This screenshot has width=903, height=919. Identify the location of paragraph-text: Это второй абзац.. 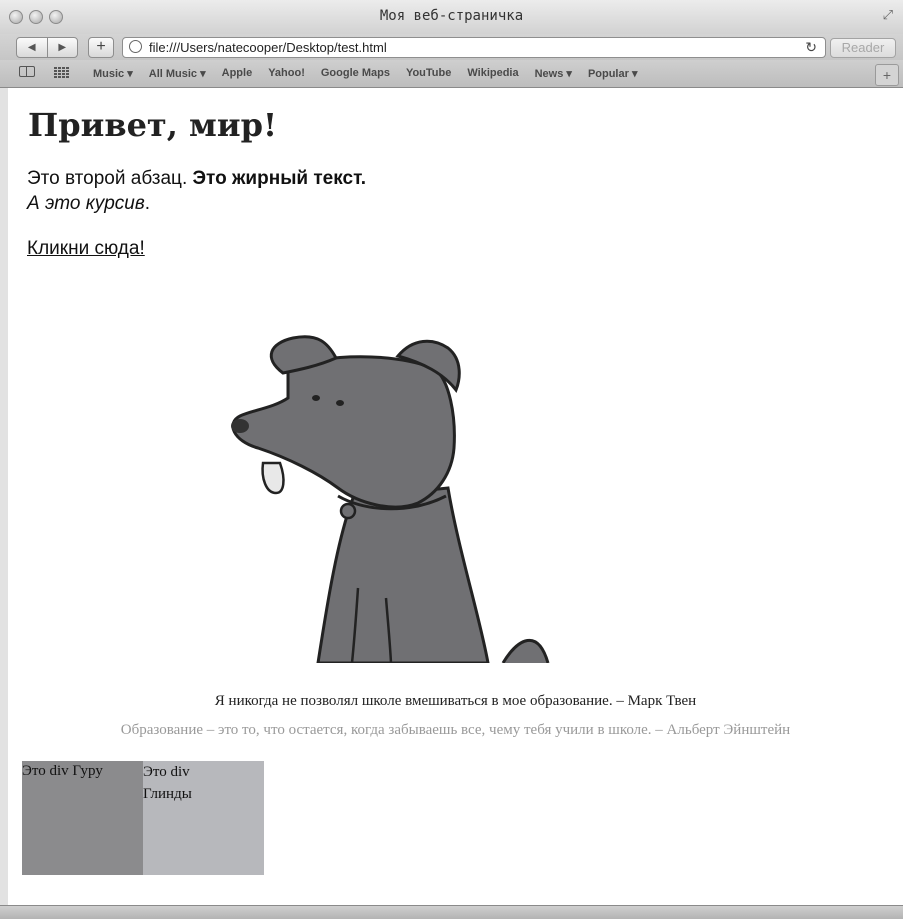
(110, 178).